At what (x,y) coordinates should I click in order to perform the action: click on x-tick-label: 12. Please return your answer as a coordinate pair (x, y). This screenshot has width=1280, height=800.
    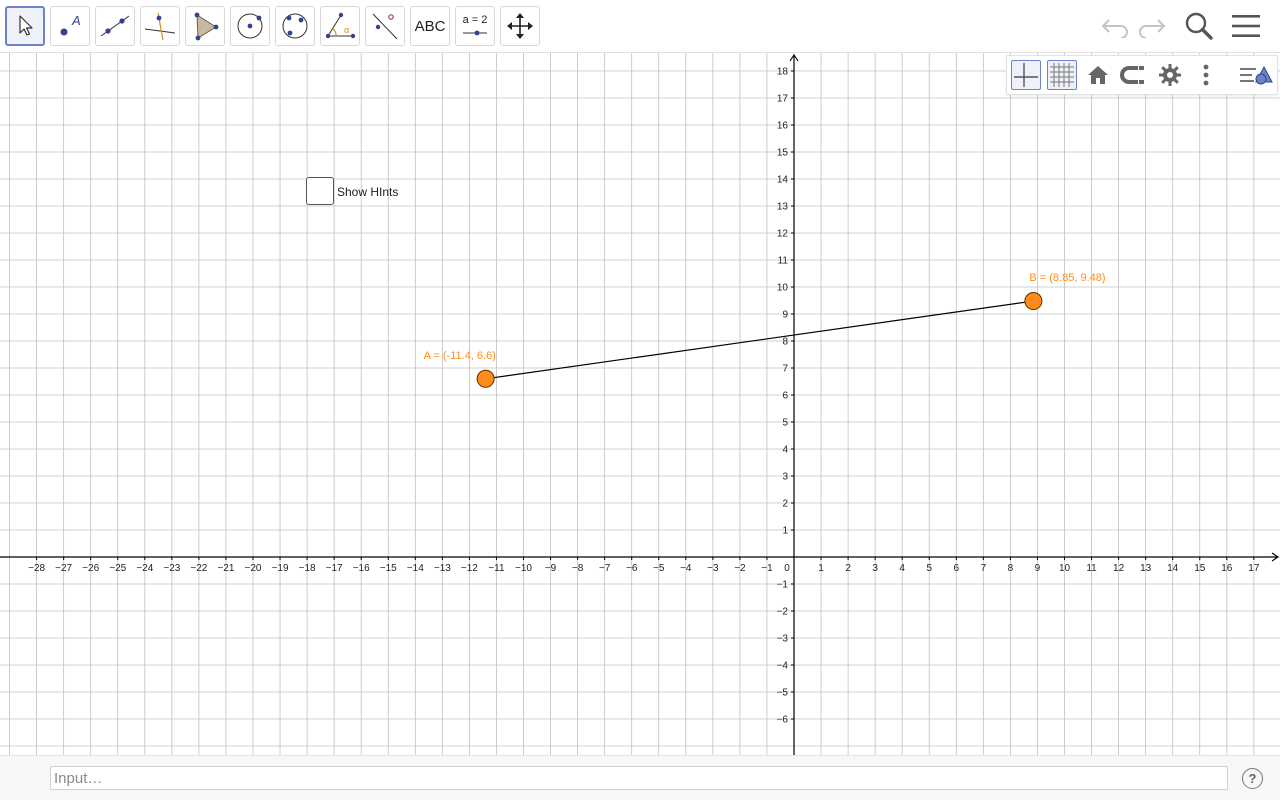
    Looking at the image, I should click on (1119, 568).